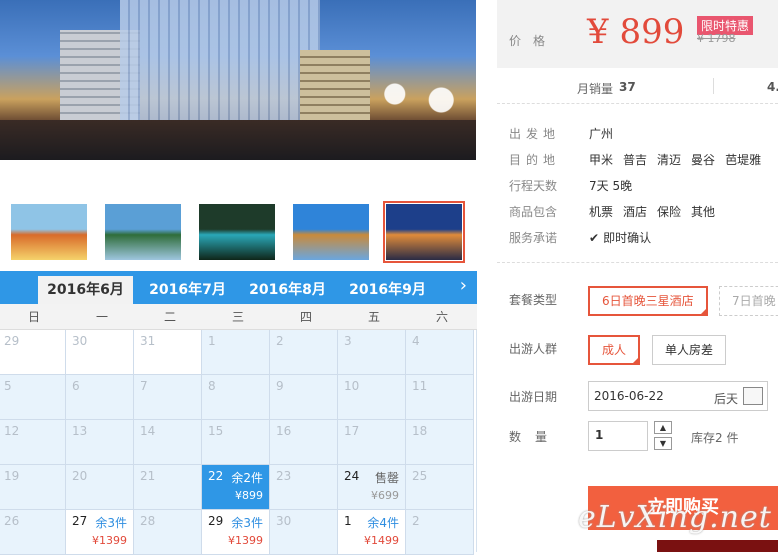  What do you see at coordinates (611, 186) in the screenshot?
I see `days-value: 7天 5晚` at bounding box center [611, 186].